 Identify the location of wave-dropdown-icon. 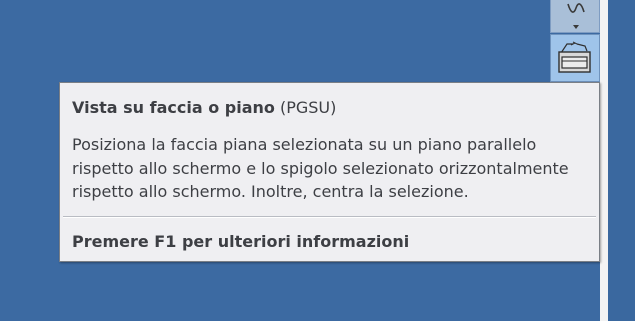
(576, 16).